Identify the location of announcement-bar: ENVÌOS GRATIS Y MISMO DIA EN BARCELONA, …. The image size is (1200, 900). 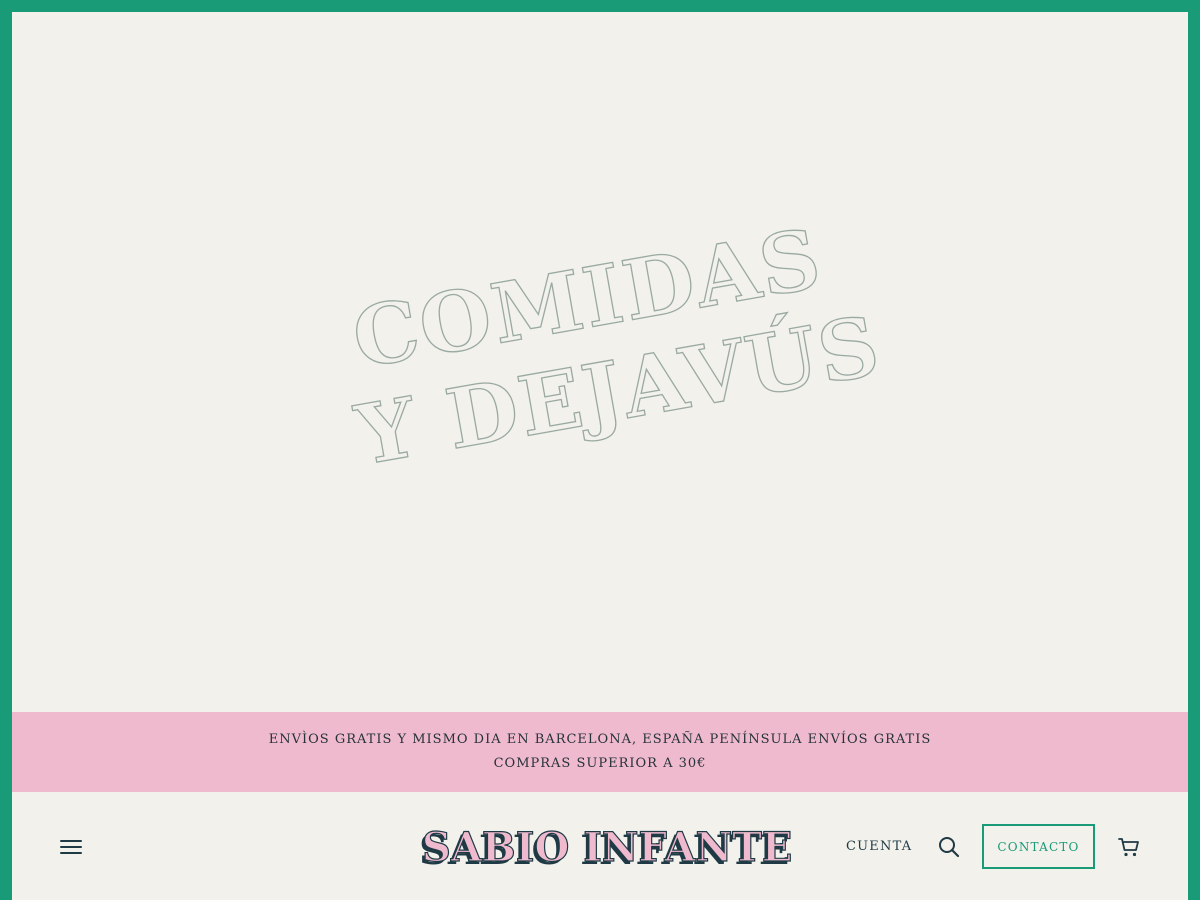
(600, 752).